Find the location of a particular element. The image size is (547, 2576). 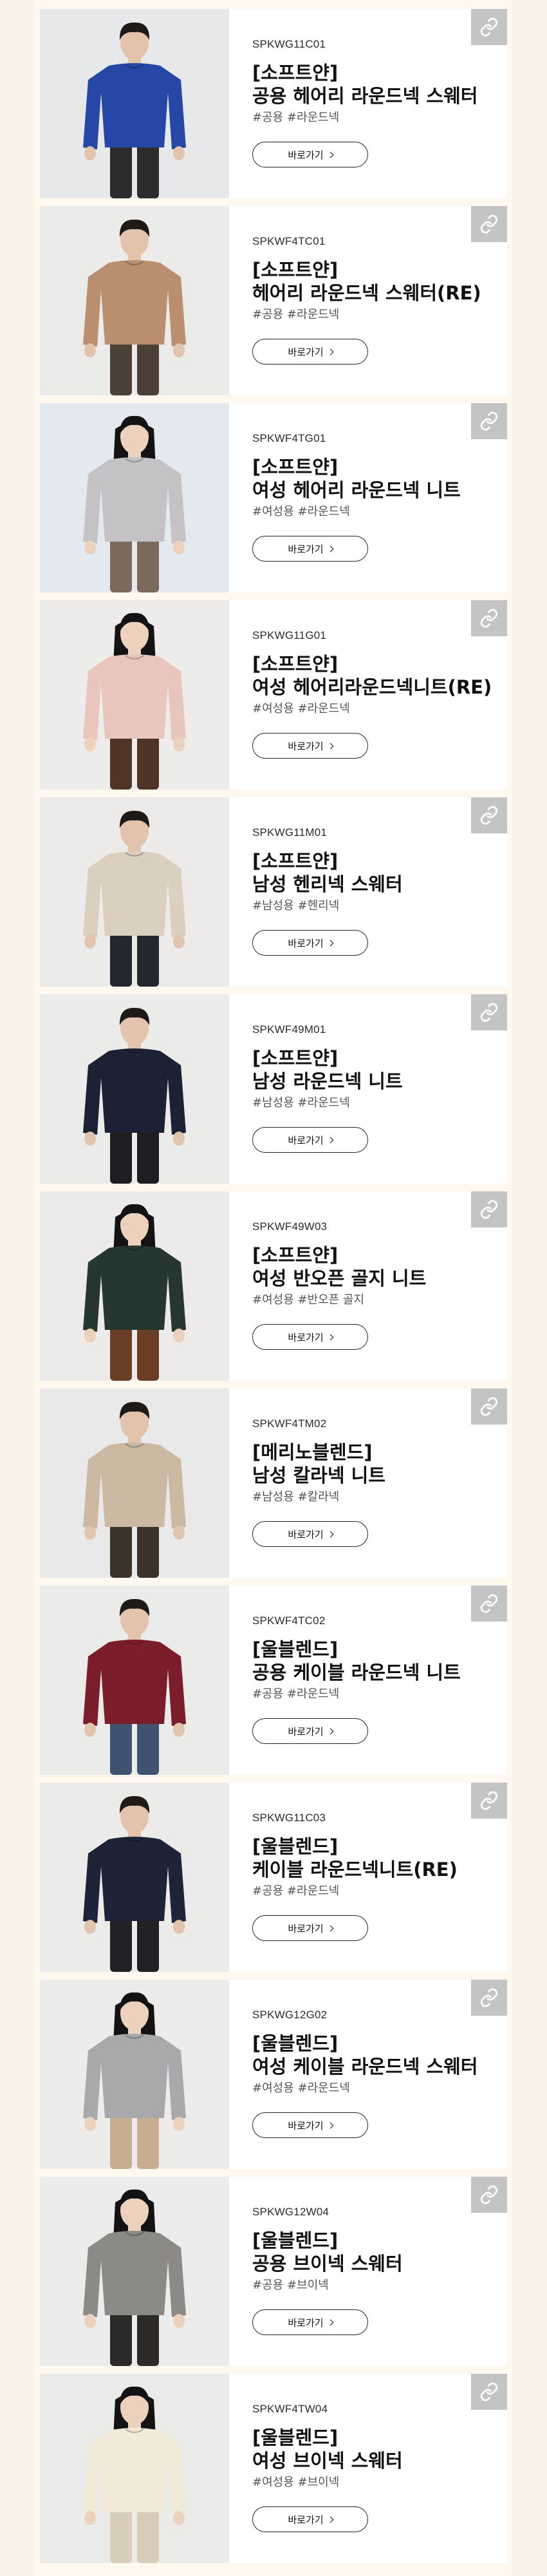

product-name: 케이블 라운드넥니트(RE) is located at coordinates (355, 1869).